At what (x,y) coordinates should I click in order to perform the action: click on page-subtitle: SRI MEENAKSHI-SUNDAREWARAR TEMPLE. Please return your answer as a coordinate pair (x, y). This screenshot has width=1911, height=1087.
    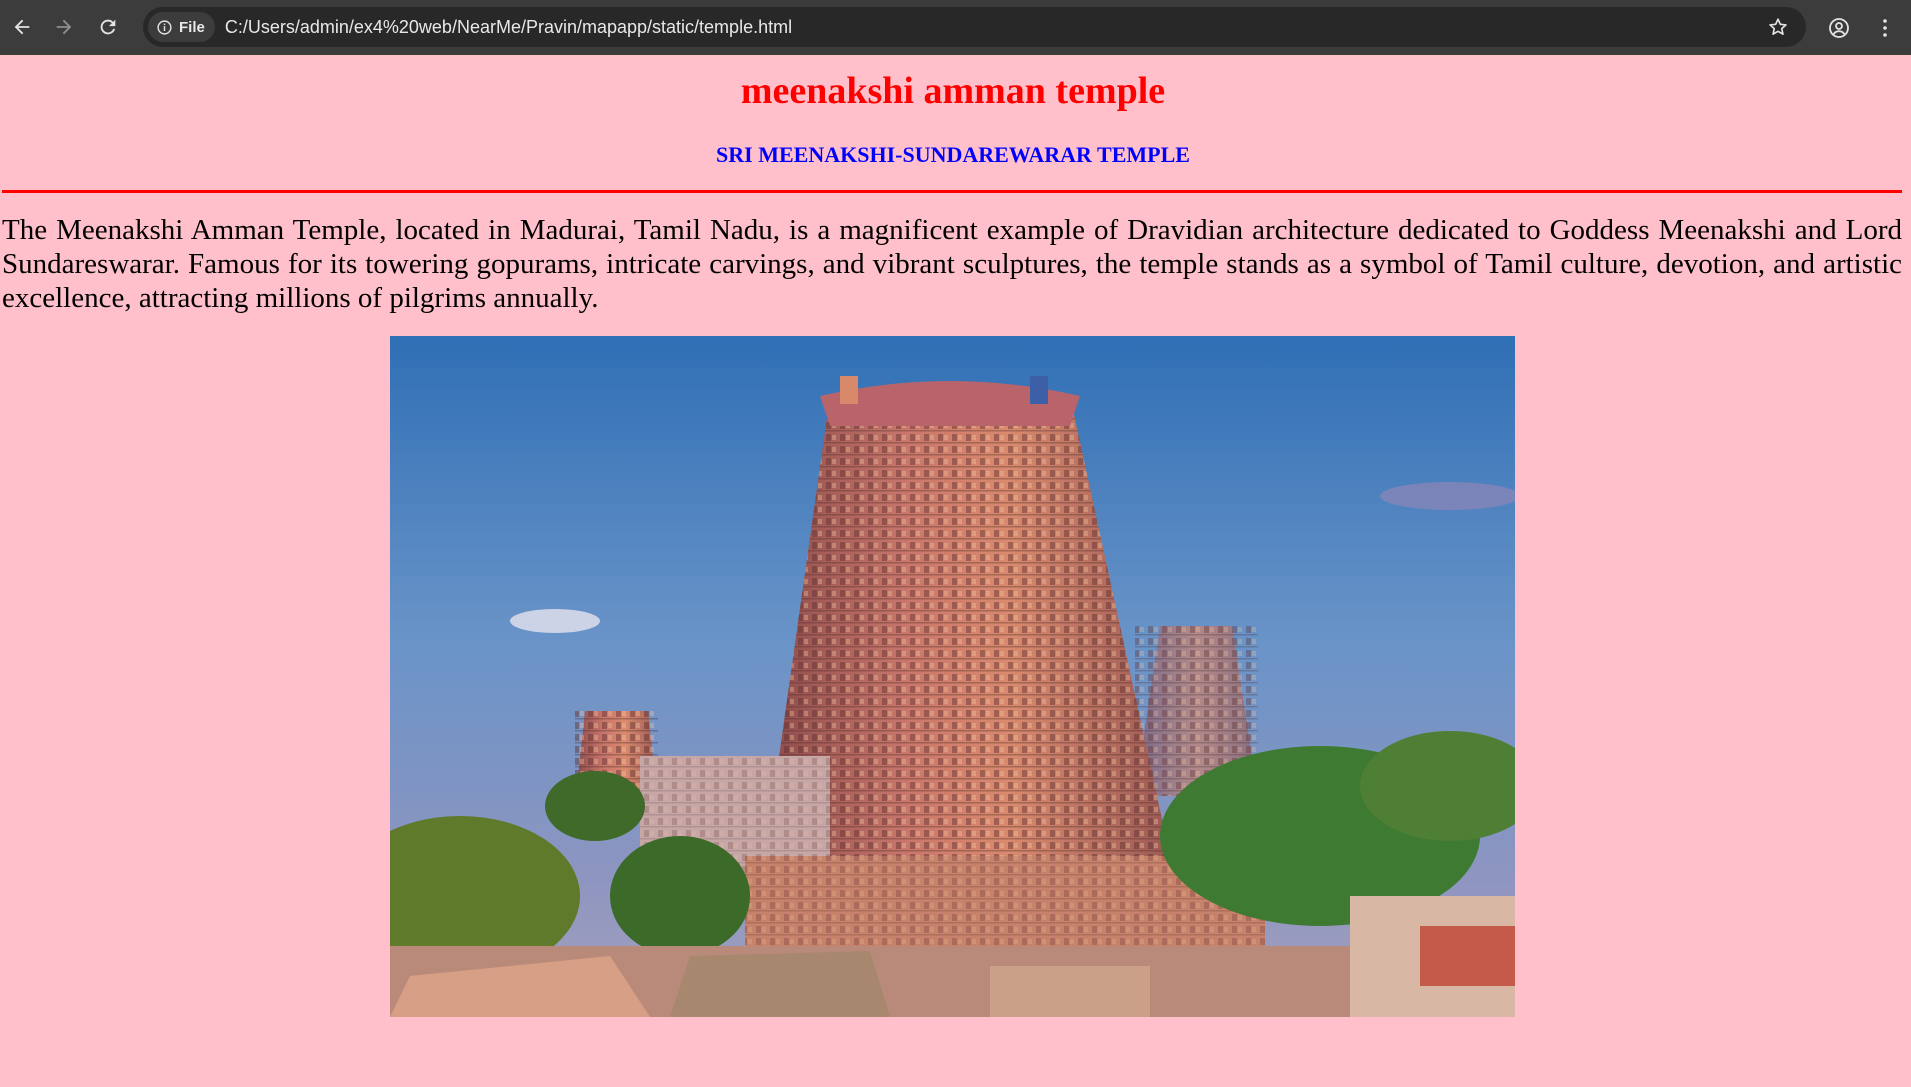
    Looking at the image, I should click on (953, 154).